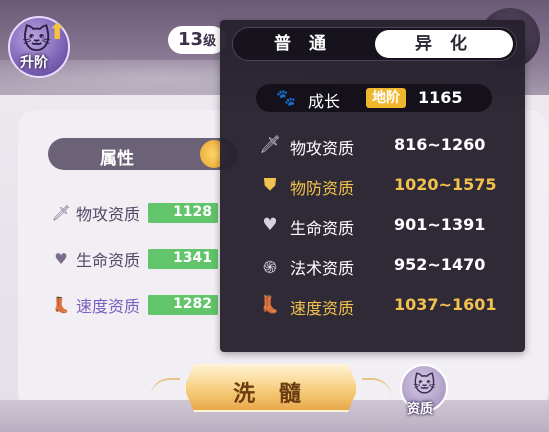 The height and width of the screenshot is (432, 549). What do you see at coordinates (440, 144) in the screenshot?
I see `aptitude-range: 816~1260` at bounding box center [440, 144].